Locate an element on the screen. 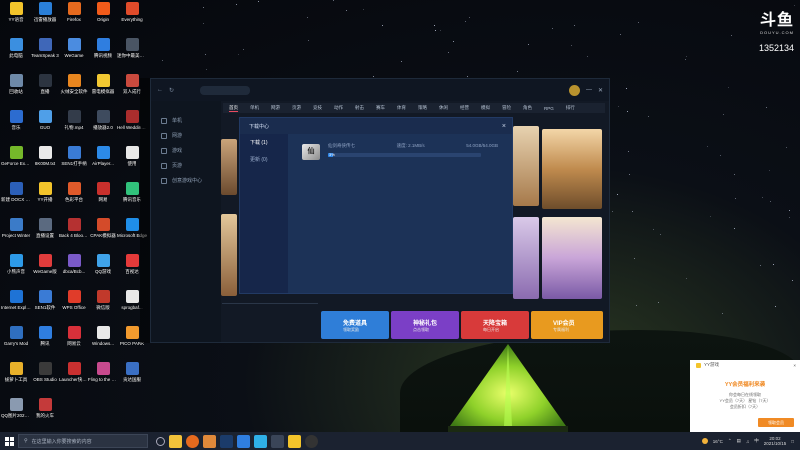 Image resolution: width=800 pixels, height=450 pixels. taskbar-firefox-icon is located at coordinates (192, 441).